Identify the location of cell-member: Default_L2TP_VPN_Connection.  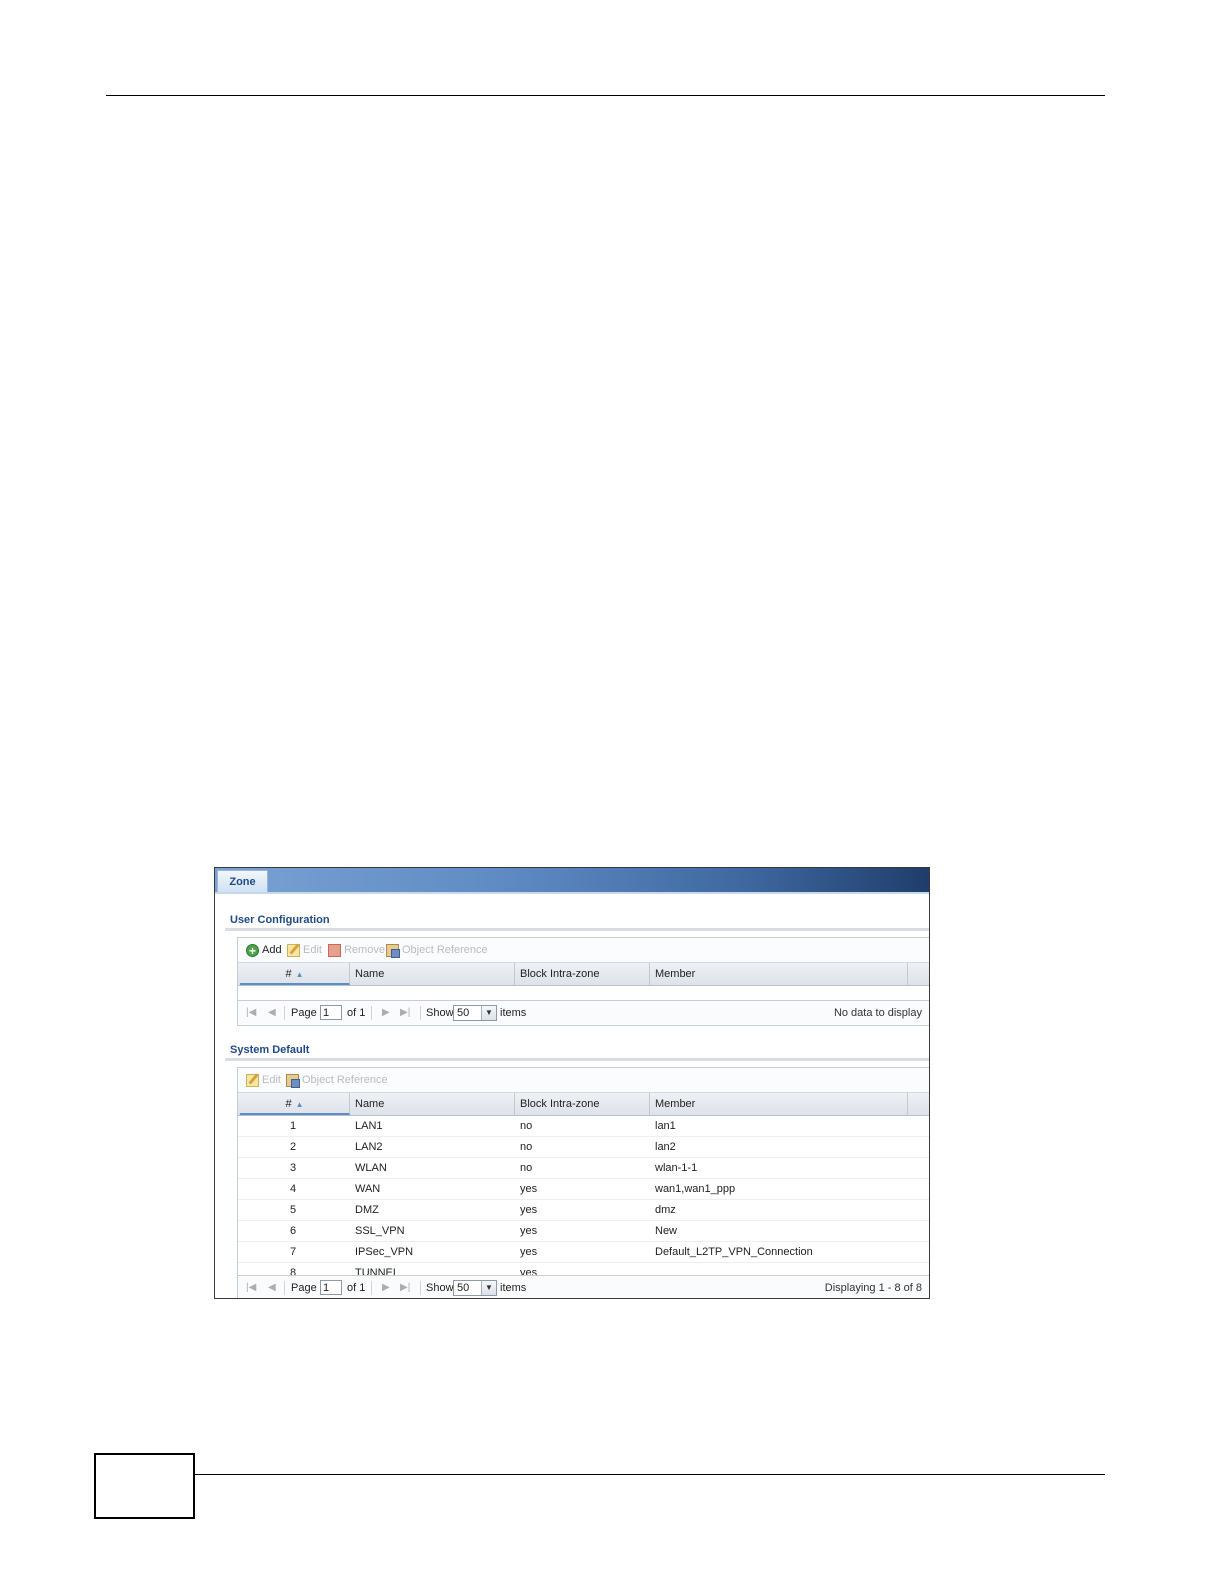
(734, 1252).